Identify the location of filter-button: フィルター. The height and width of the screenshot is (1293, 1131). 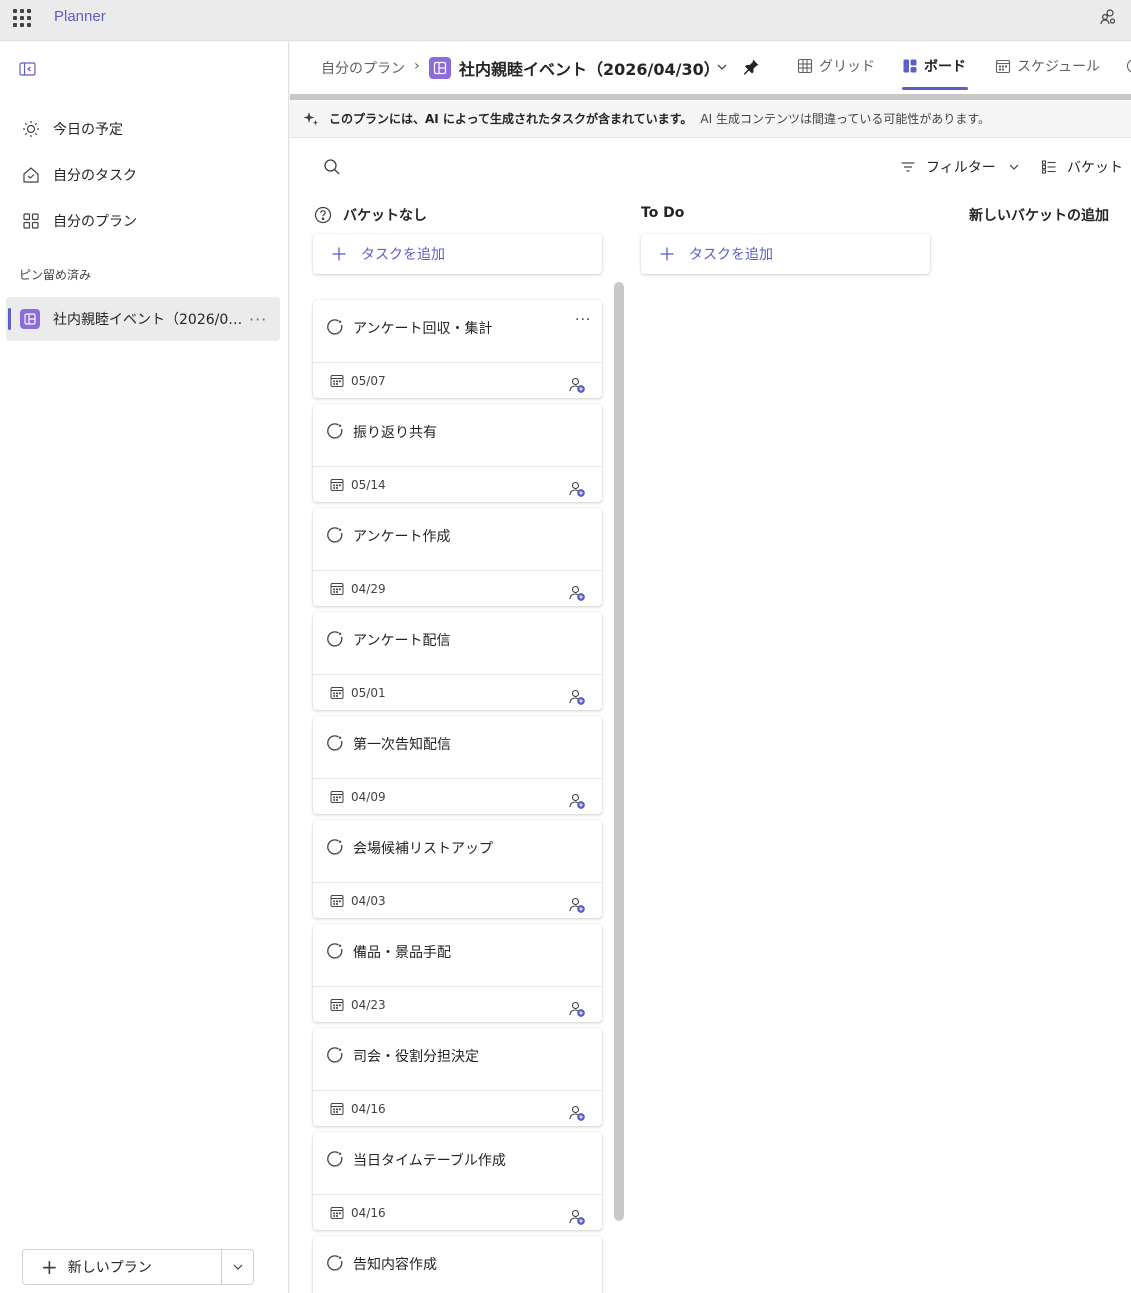
(960, 167).